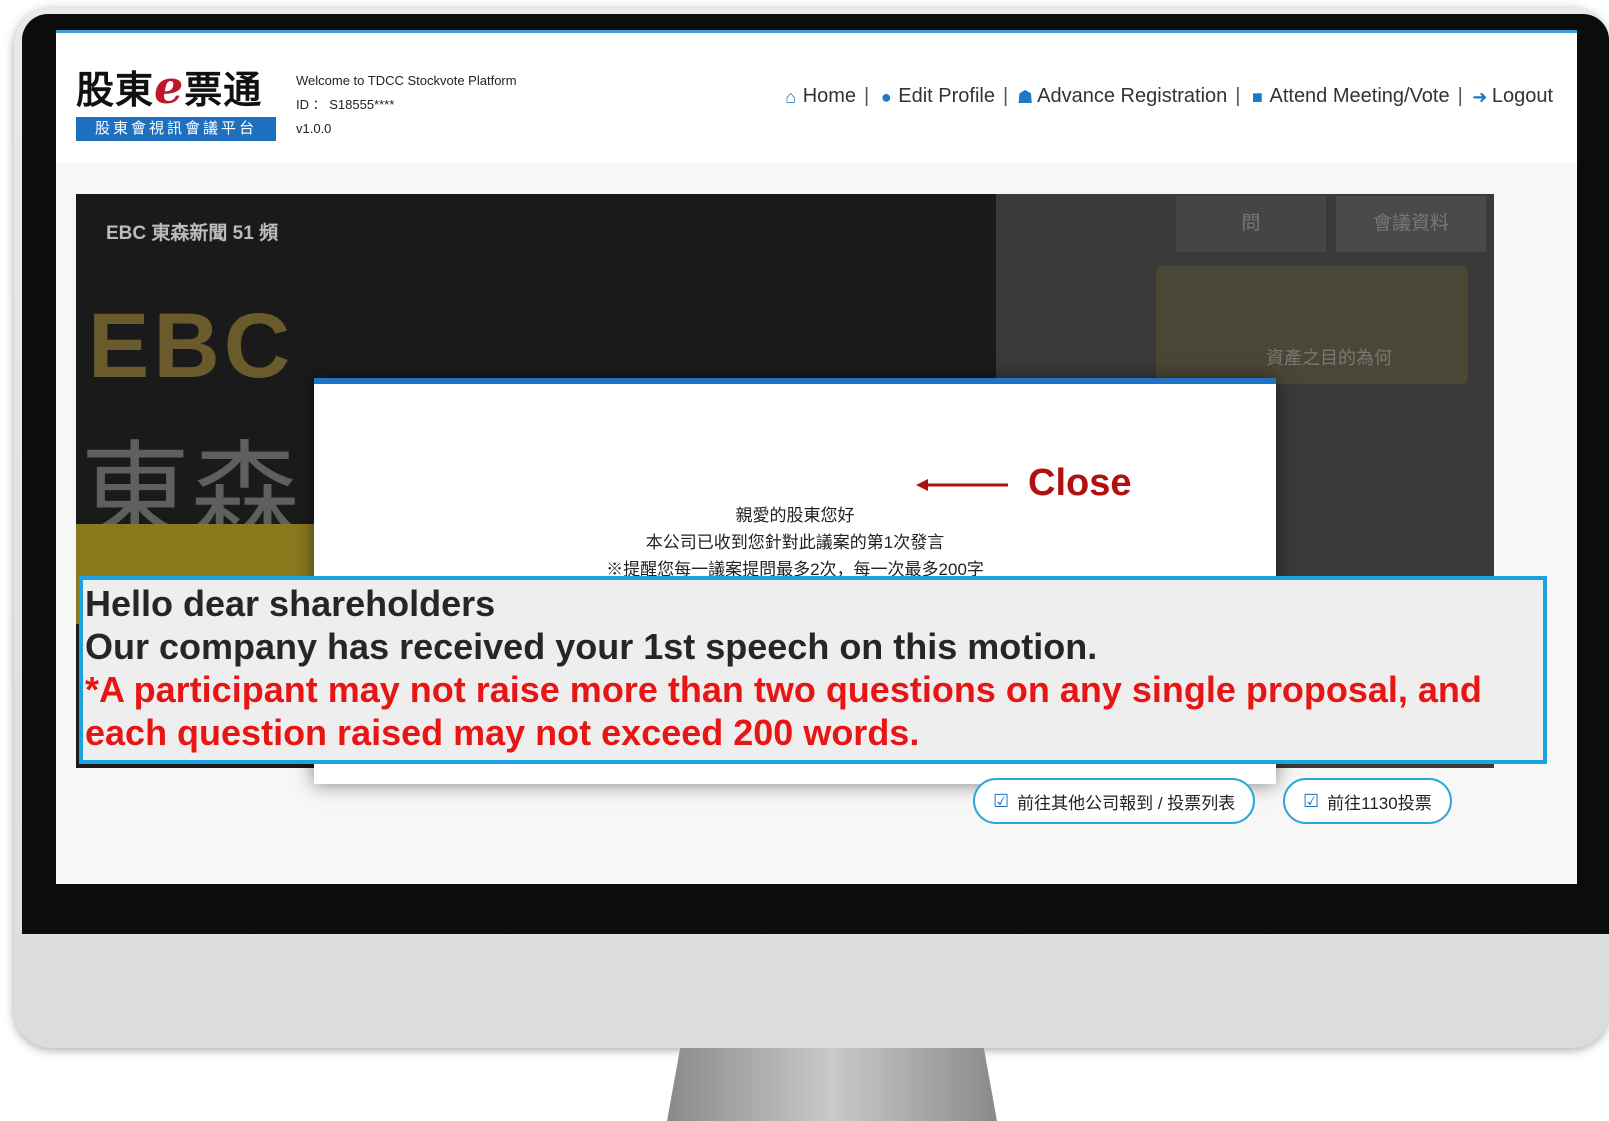  Describe the element at coordinates (1132, 96) in the screenshot. I see `nav-advance-registration-label: Advance Registration` at that location.